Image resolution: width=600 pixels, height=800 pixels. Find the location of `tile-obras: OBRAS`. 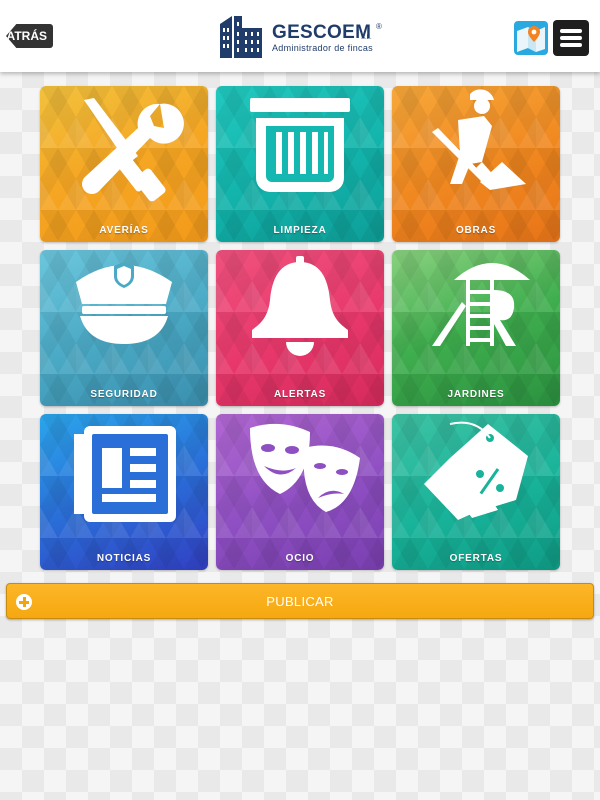

tile-obras: OBRAS is located at coordinates (476, 164).